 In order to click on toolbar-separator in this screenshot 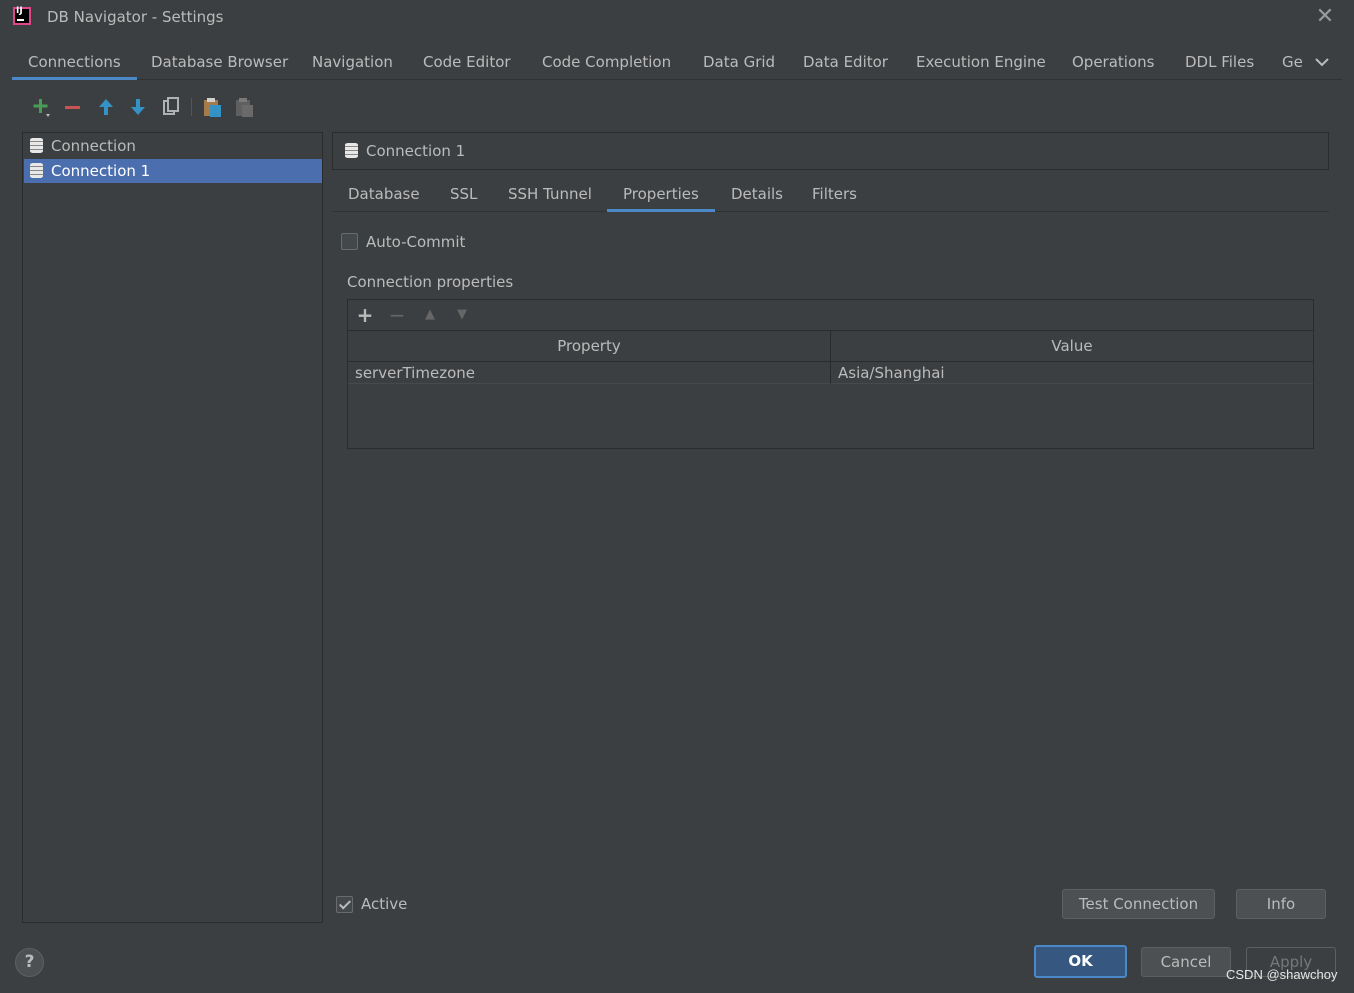, I will do `click(191, 107)`.